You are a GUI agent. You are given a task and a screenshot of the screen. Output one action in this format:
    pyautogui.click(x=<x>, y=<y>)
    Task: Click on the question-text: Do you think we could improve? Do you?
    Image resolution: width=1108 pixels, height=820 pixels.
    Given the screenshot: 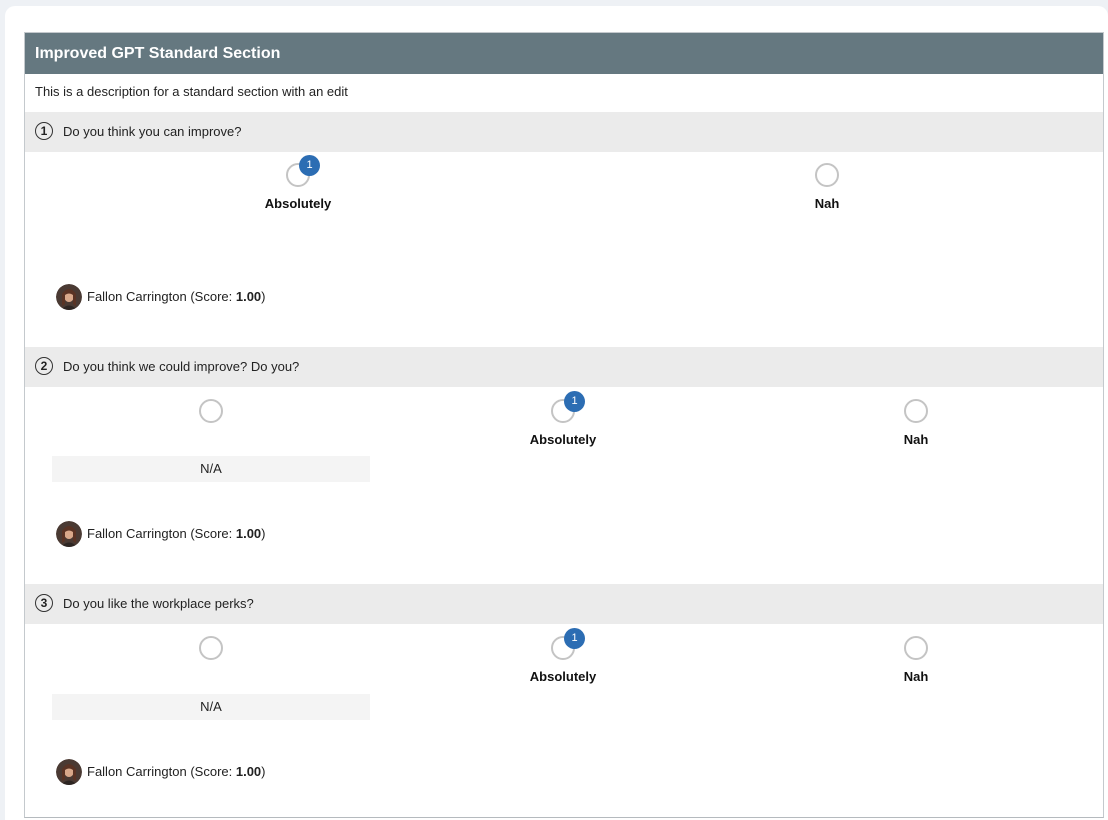 What is the action you would take?
    pyautogui.click(x=181, y=366)
    